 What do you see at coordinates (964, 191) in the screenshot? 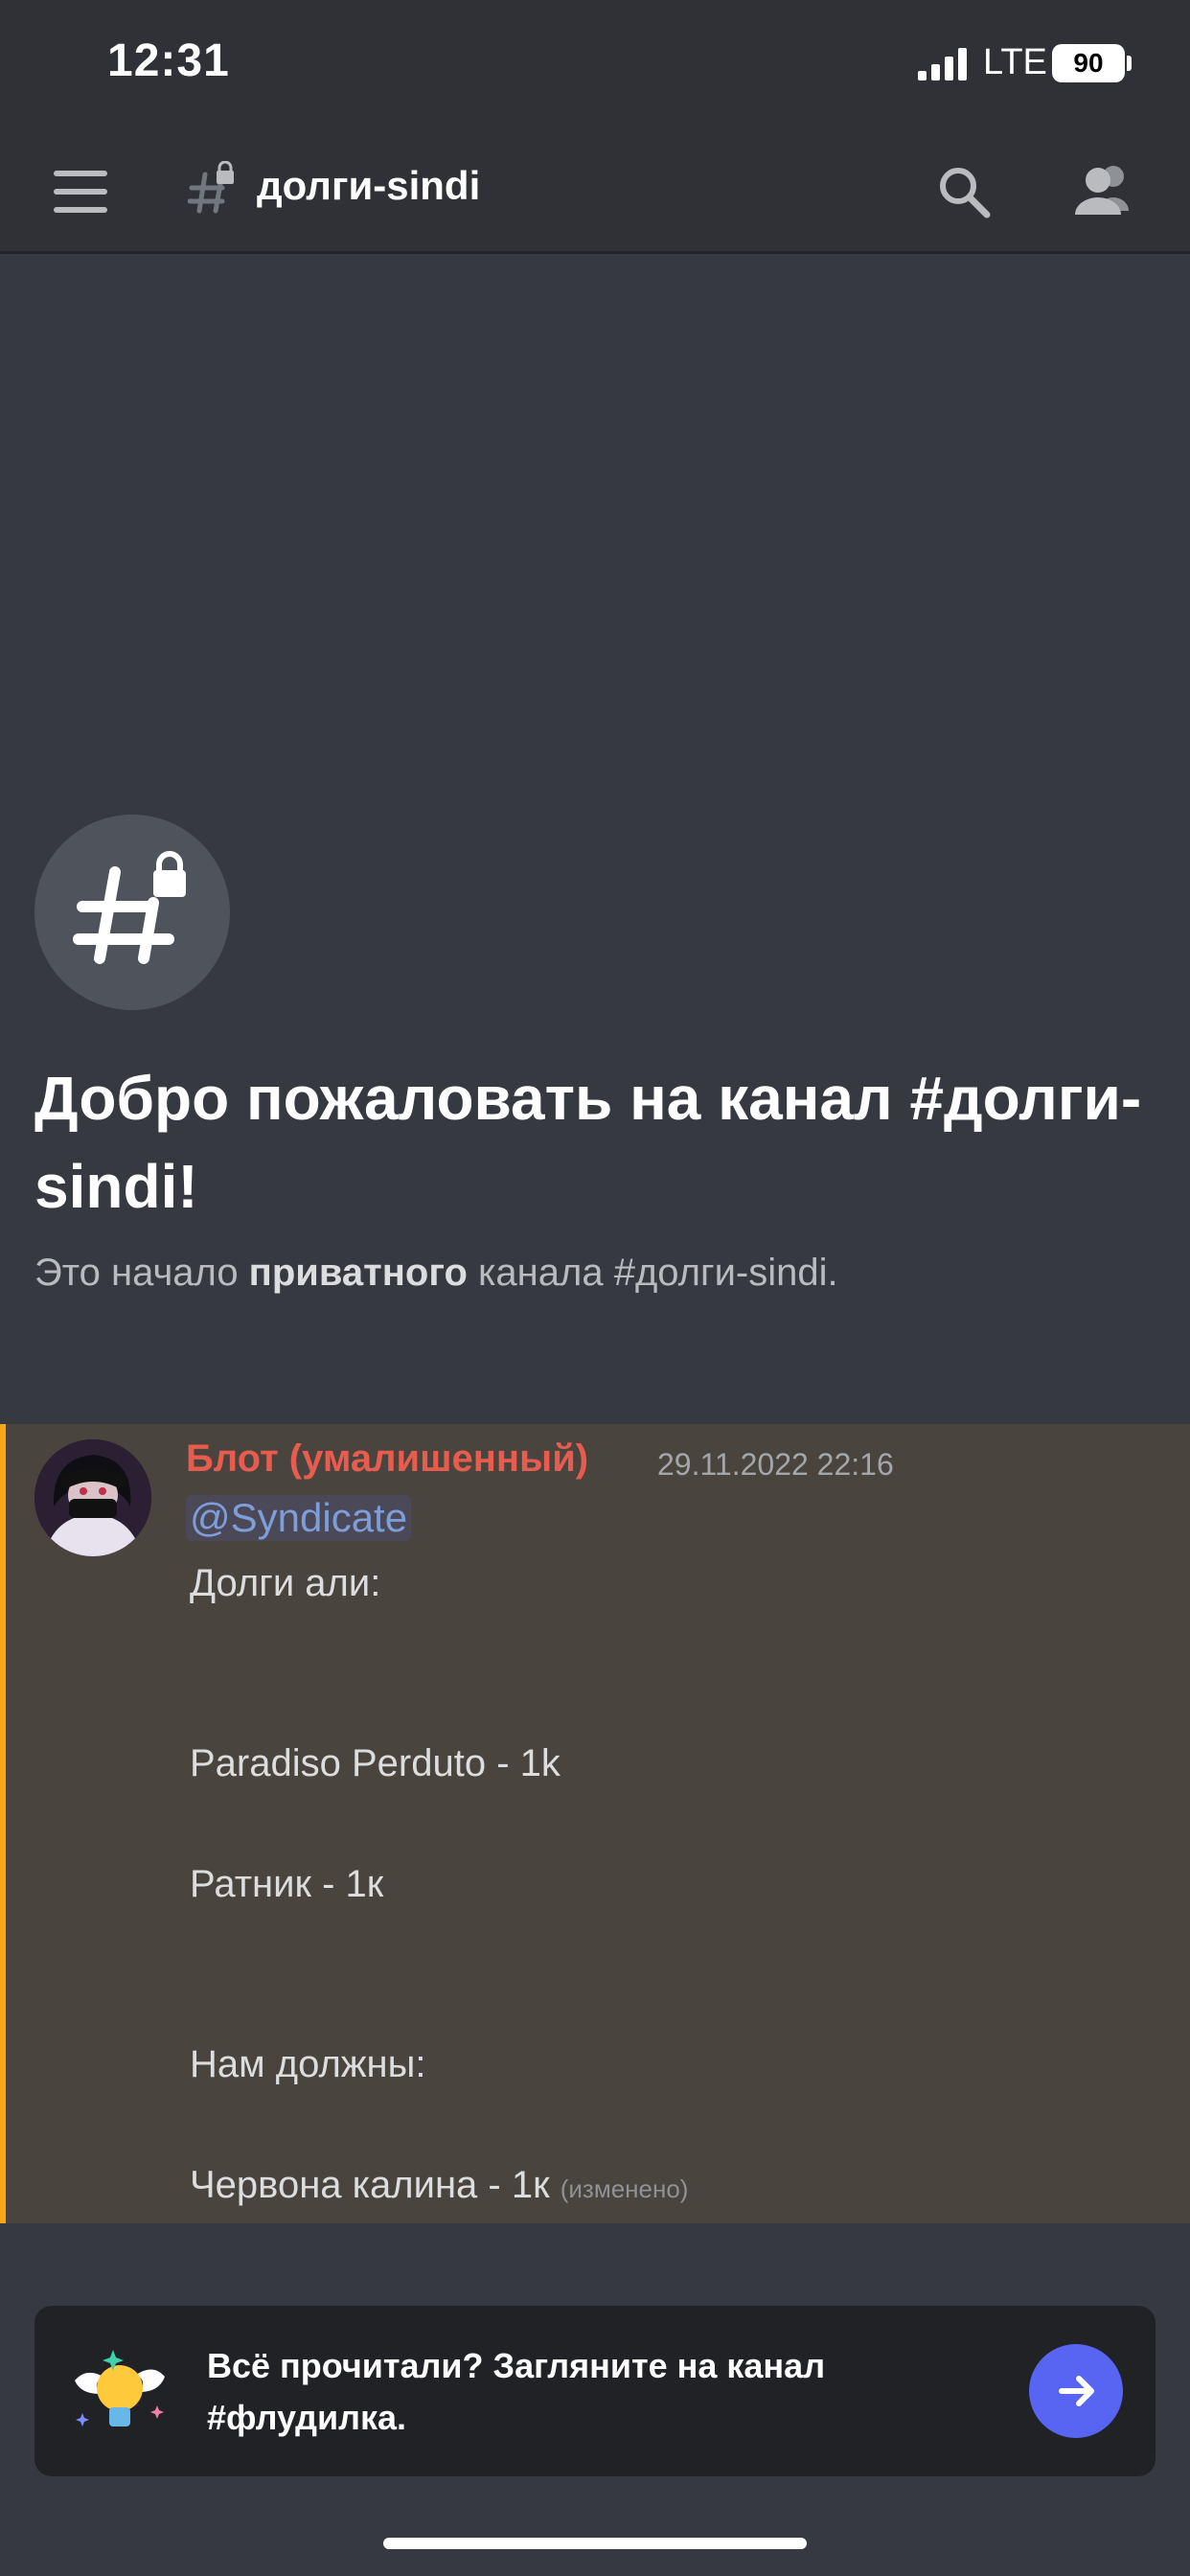
I see `search-icon` at bounding box center [964, 191].